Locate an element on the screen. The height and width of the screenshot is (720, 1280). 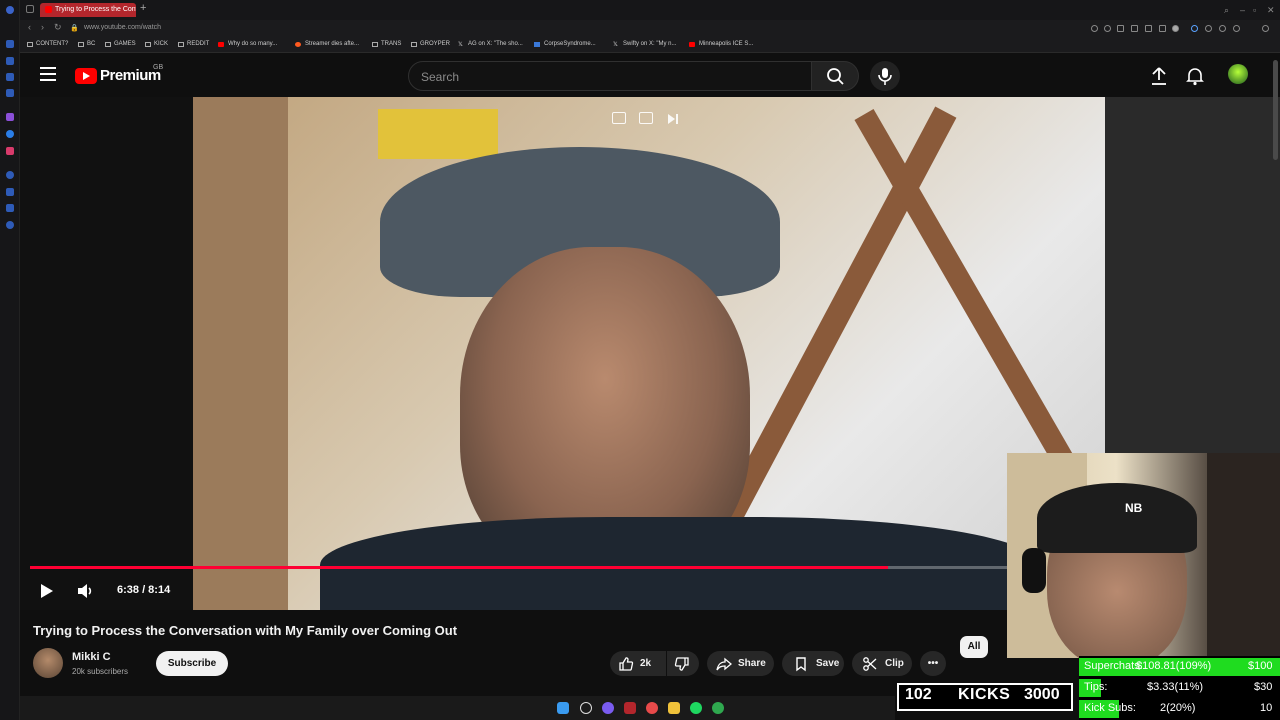
subscribe-button: Subscribe is located at coordinates (192, 663).